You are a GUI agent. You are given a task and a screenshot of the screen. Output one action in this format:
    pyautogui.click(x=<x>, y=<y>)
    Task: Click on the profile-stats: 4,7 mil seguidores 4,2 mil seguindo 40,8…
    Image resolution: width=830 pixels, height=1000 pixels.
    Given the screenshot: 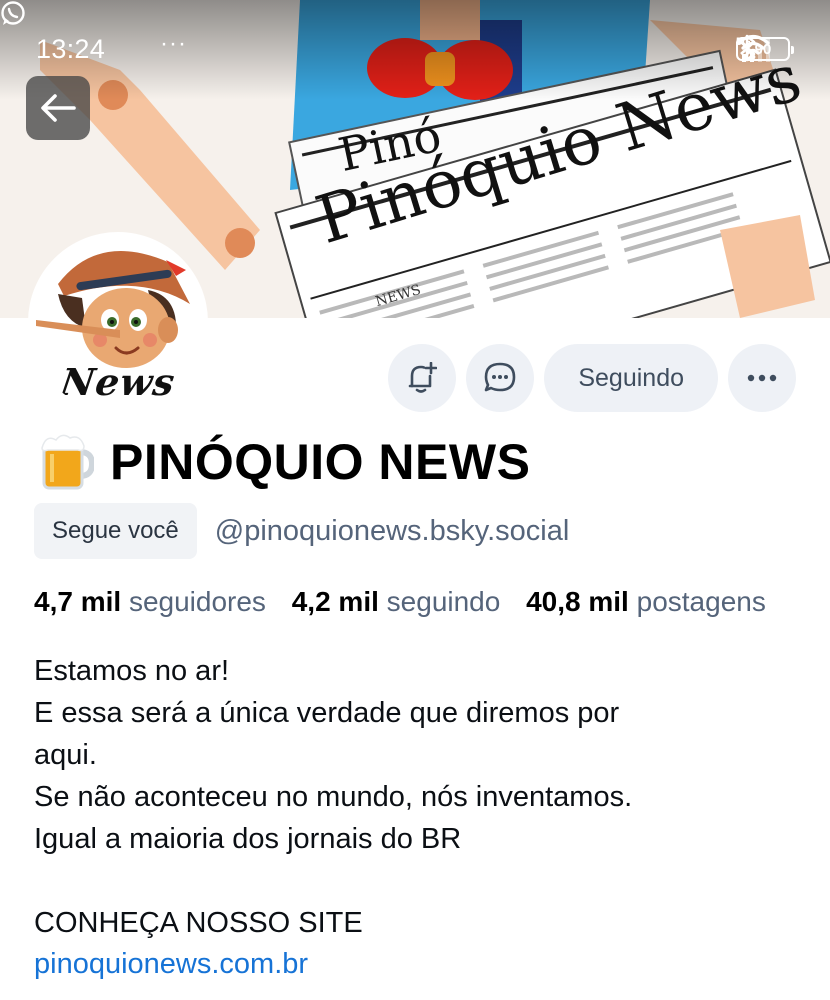 What is the action you would take?
    pyautogui.click(x=409, y=602)
    